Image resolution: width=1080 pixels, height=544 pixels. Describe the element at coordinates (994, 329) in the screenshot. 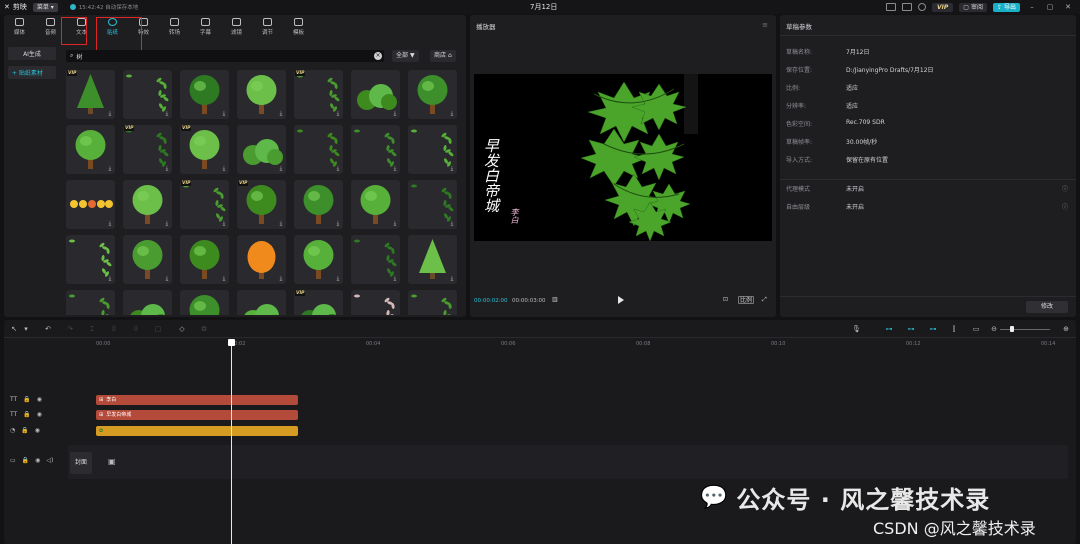

I see `zoom-out-icon: ⊖` at that location.